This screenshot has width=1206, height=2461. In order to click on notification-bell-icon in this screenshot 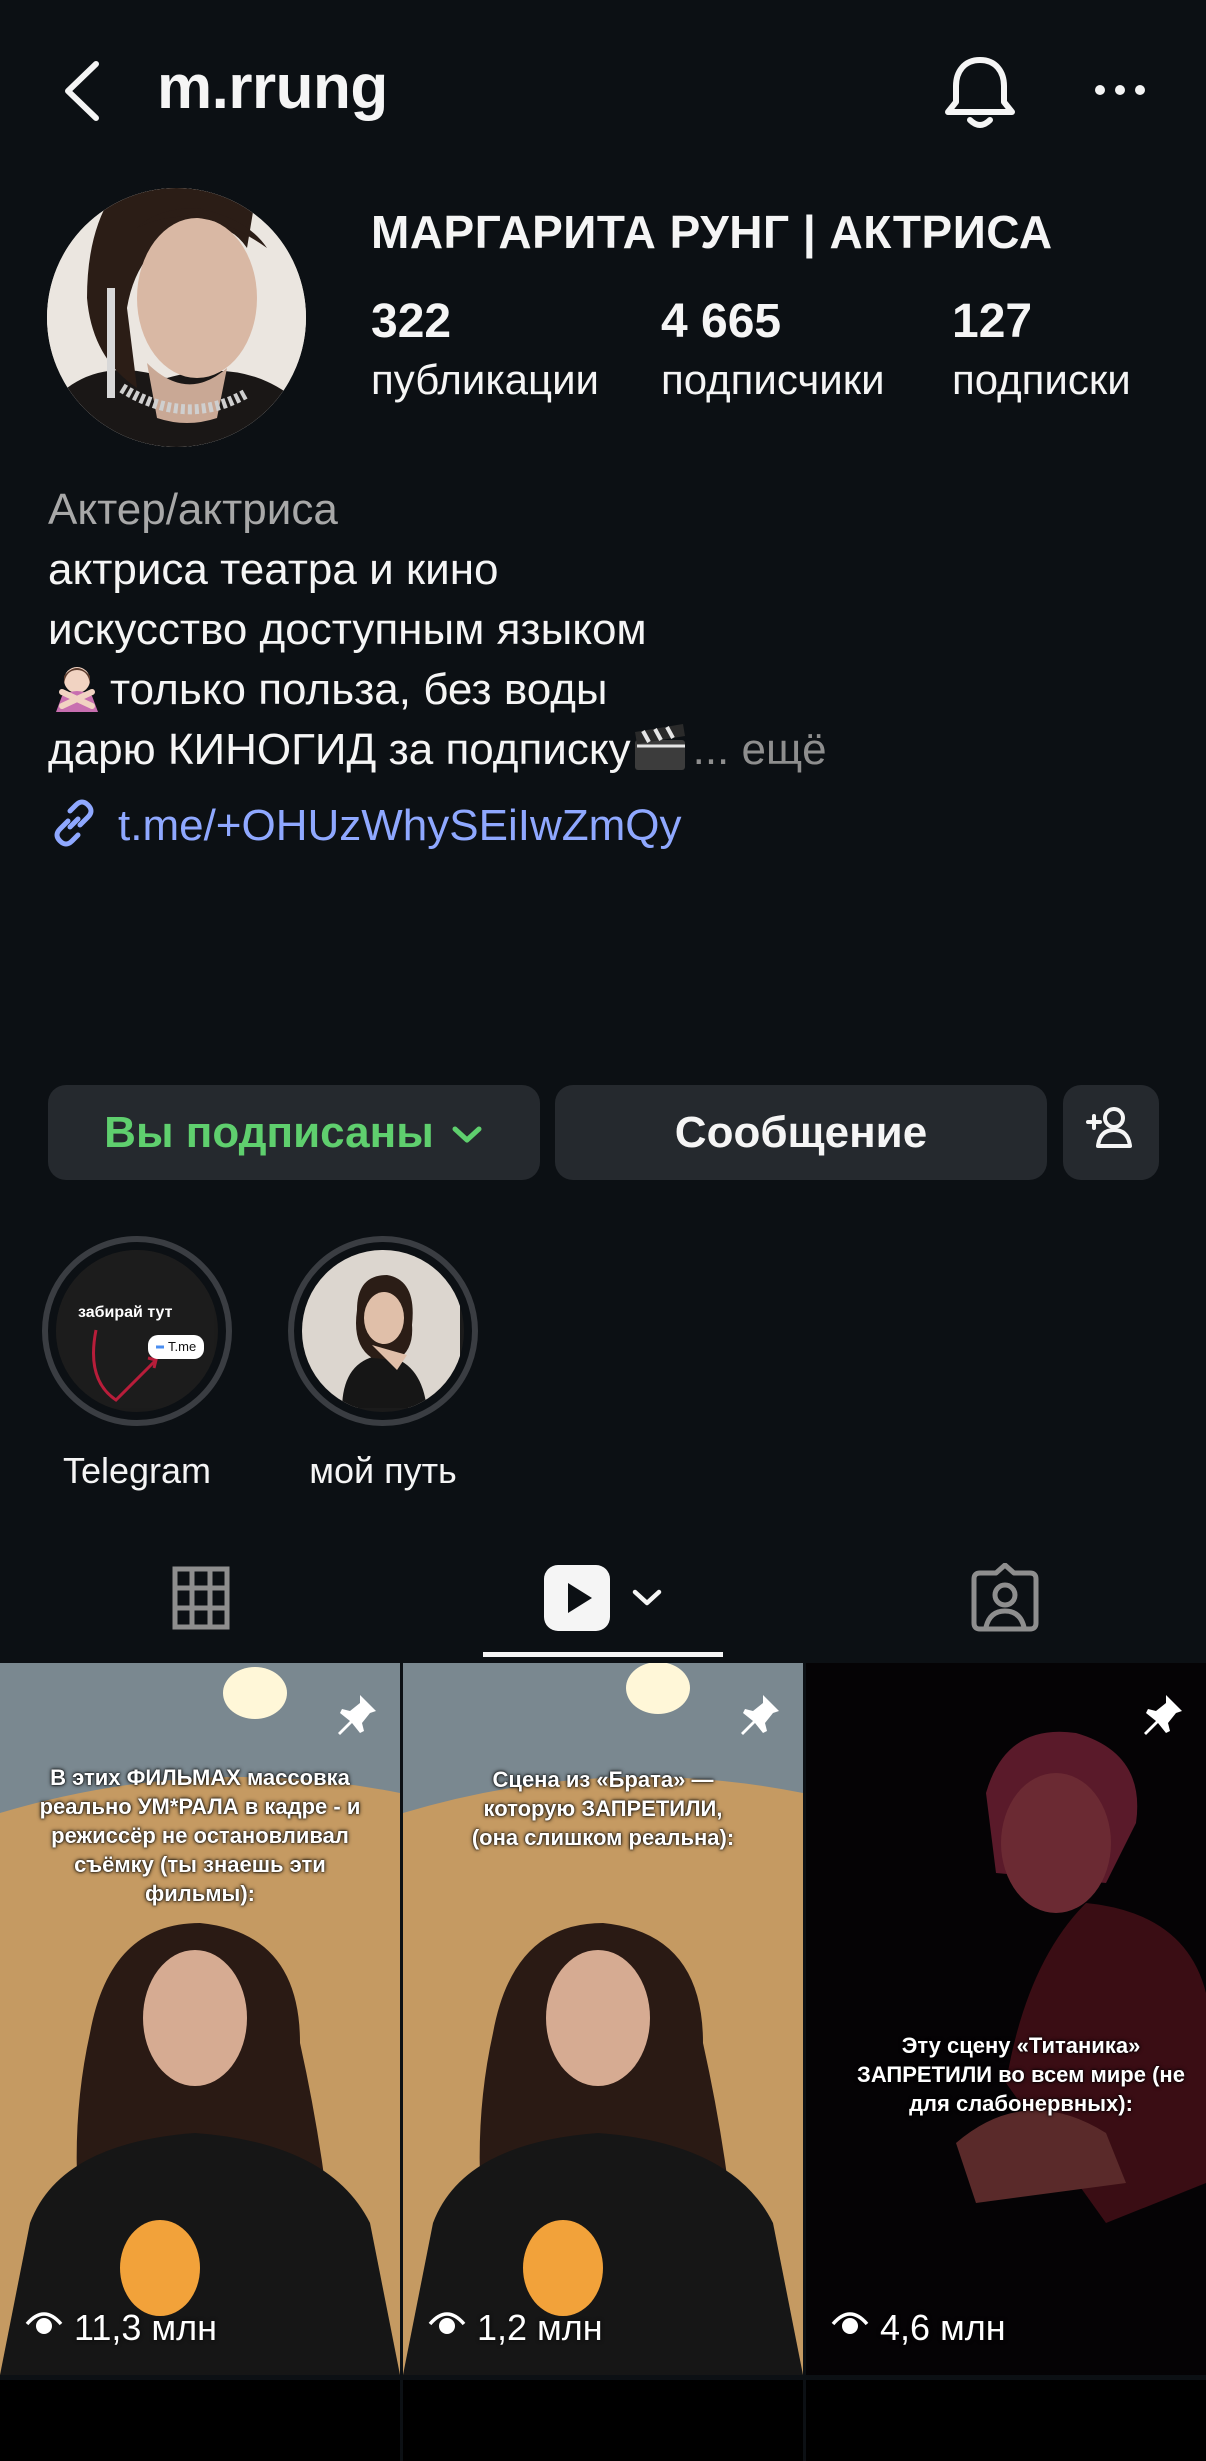, I will do `click(980, 92)`.